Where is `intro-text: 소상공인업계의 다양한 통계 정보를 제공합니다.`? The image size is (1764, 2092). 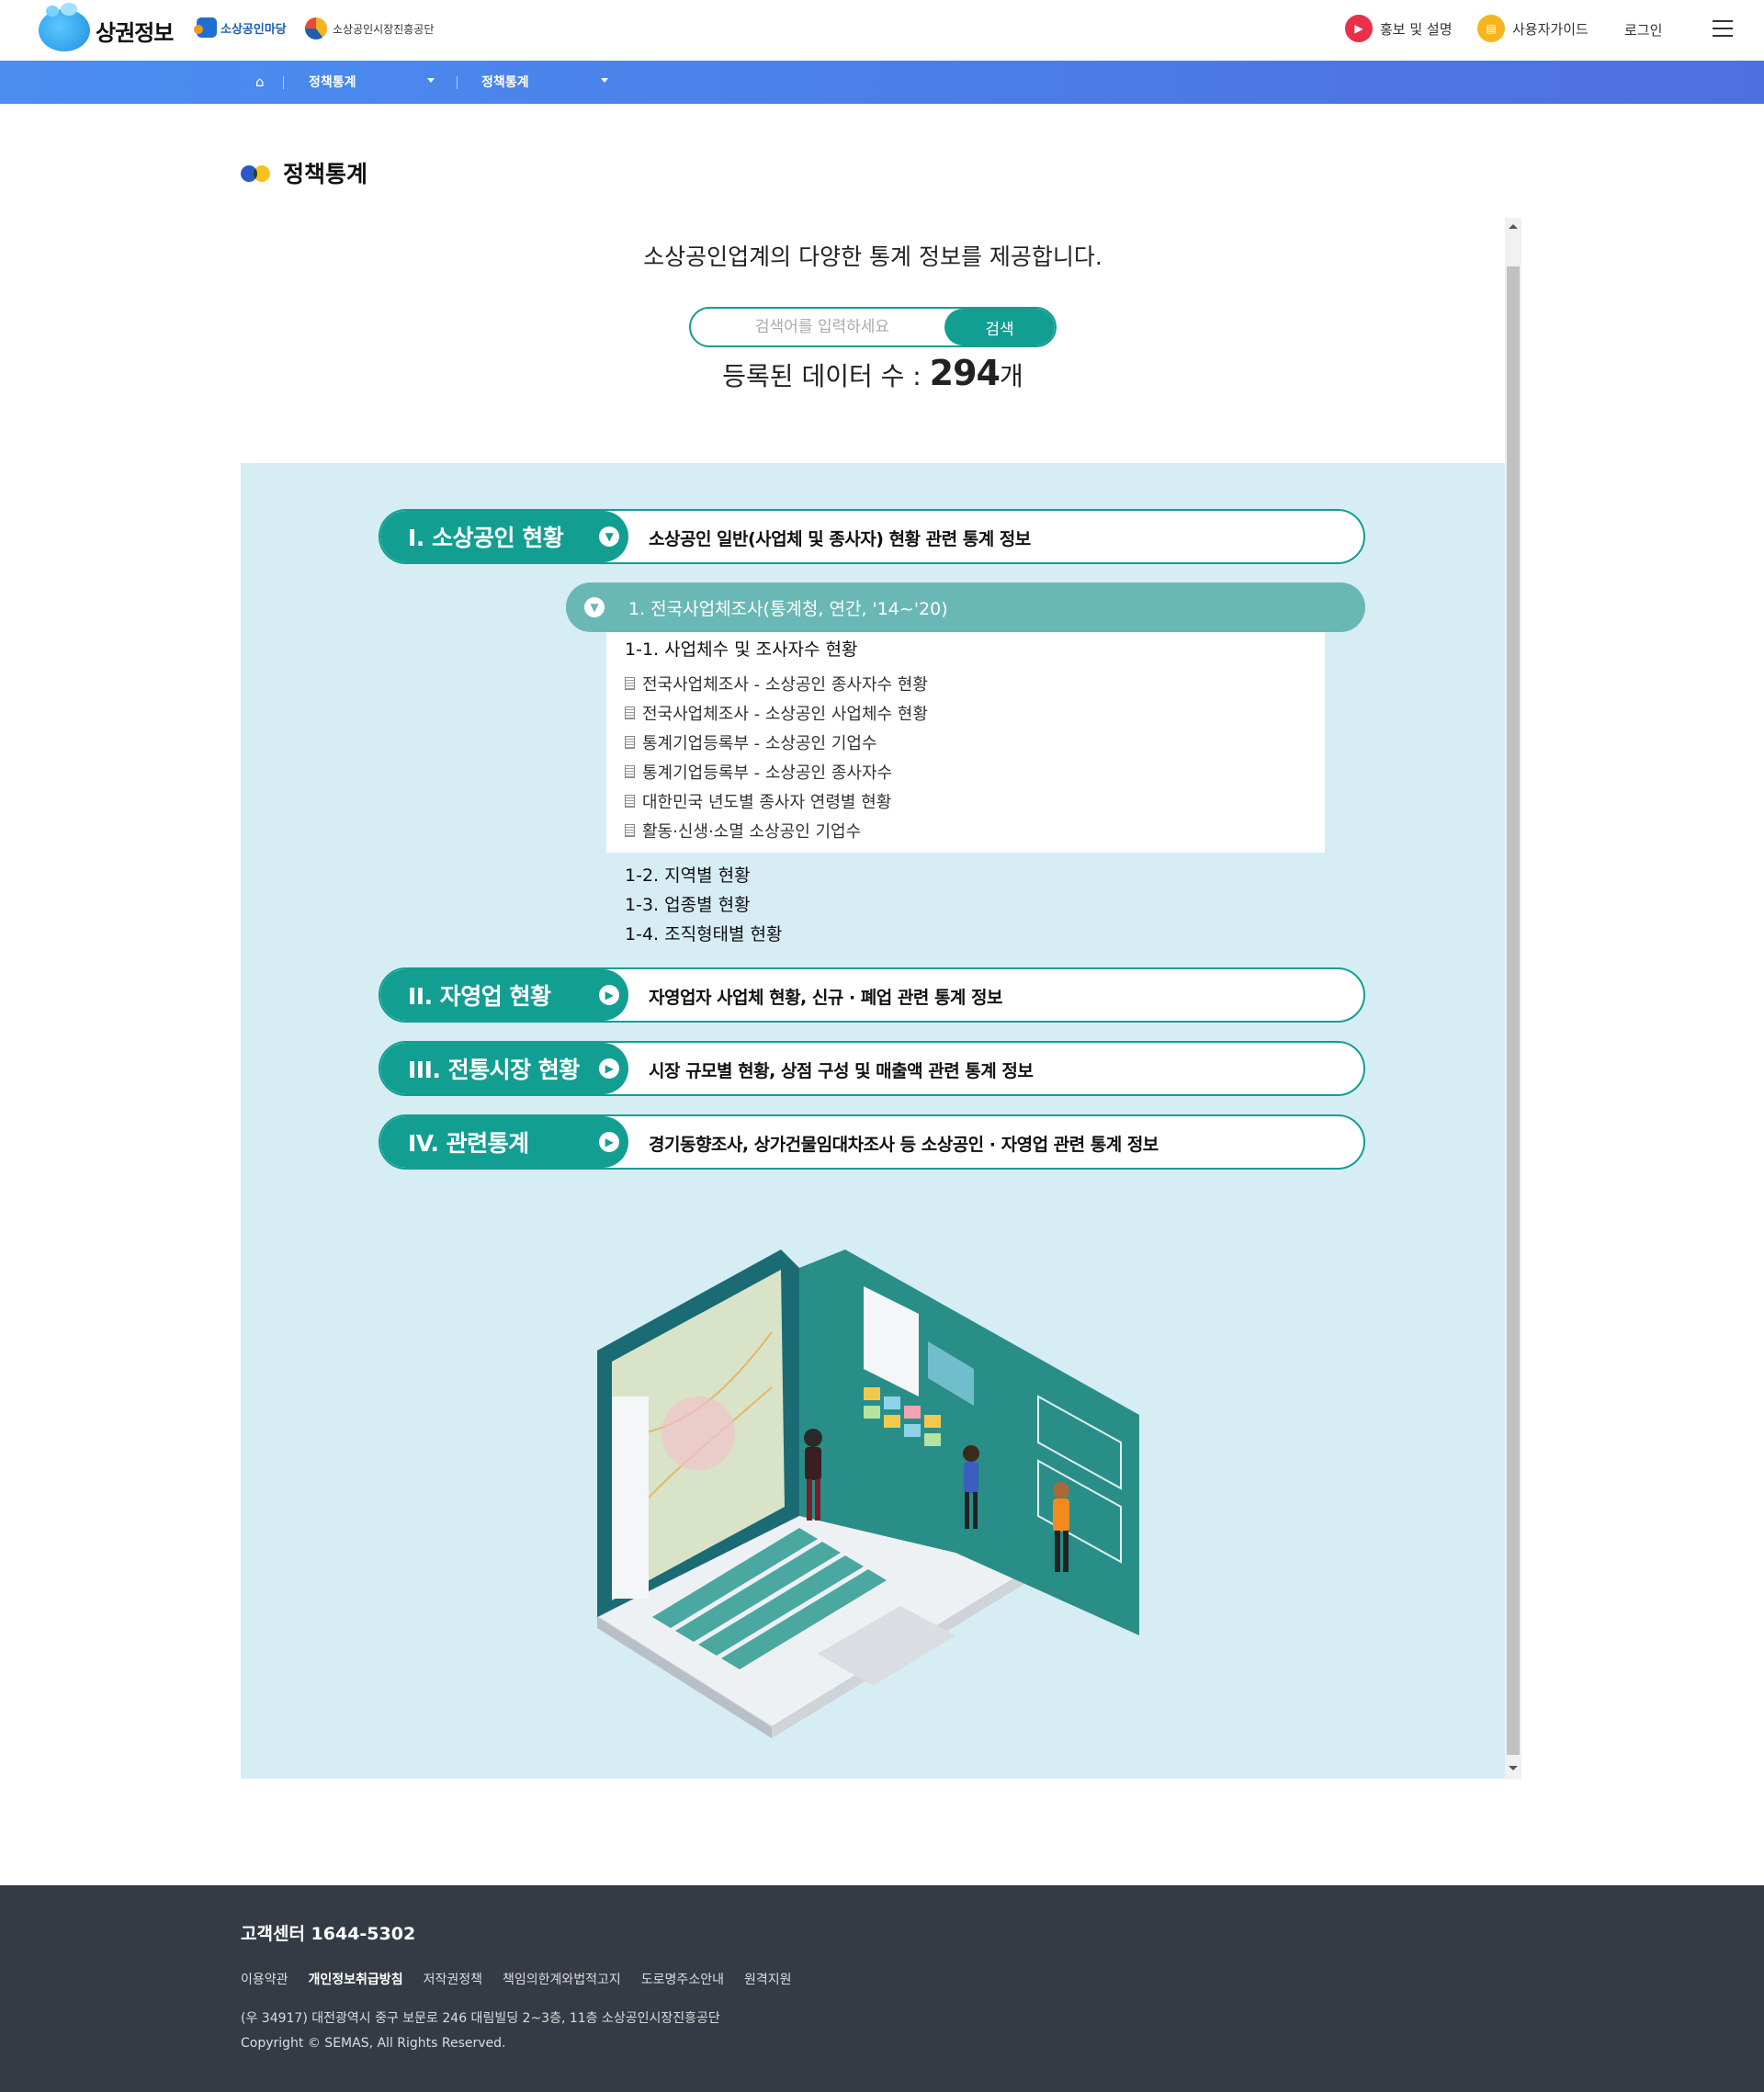 intro-text: 소상공인업계의 다양한 통계 정보를 제공합니다. is located at coordinates (872, 256).